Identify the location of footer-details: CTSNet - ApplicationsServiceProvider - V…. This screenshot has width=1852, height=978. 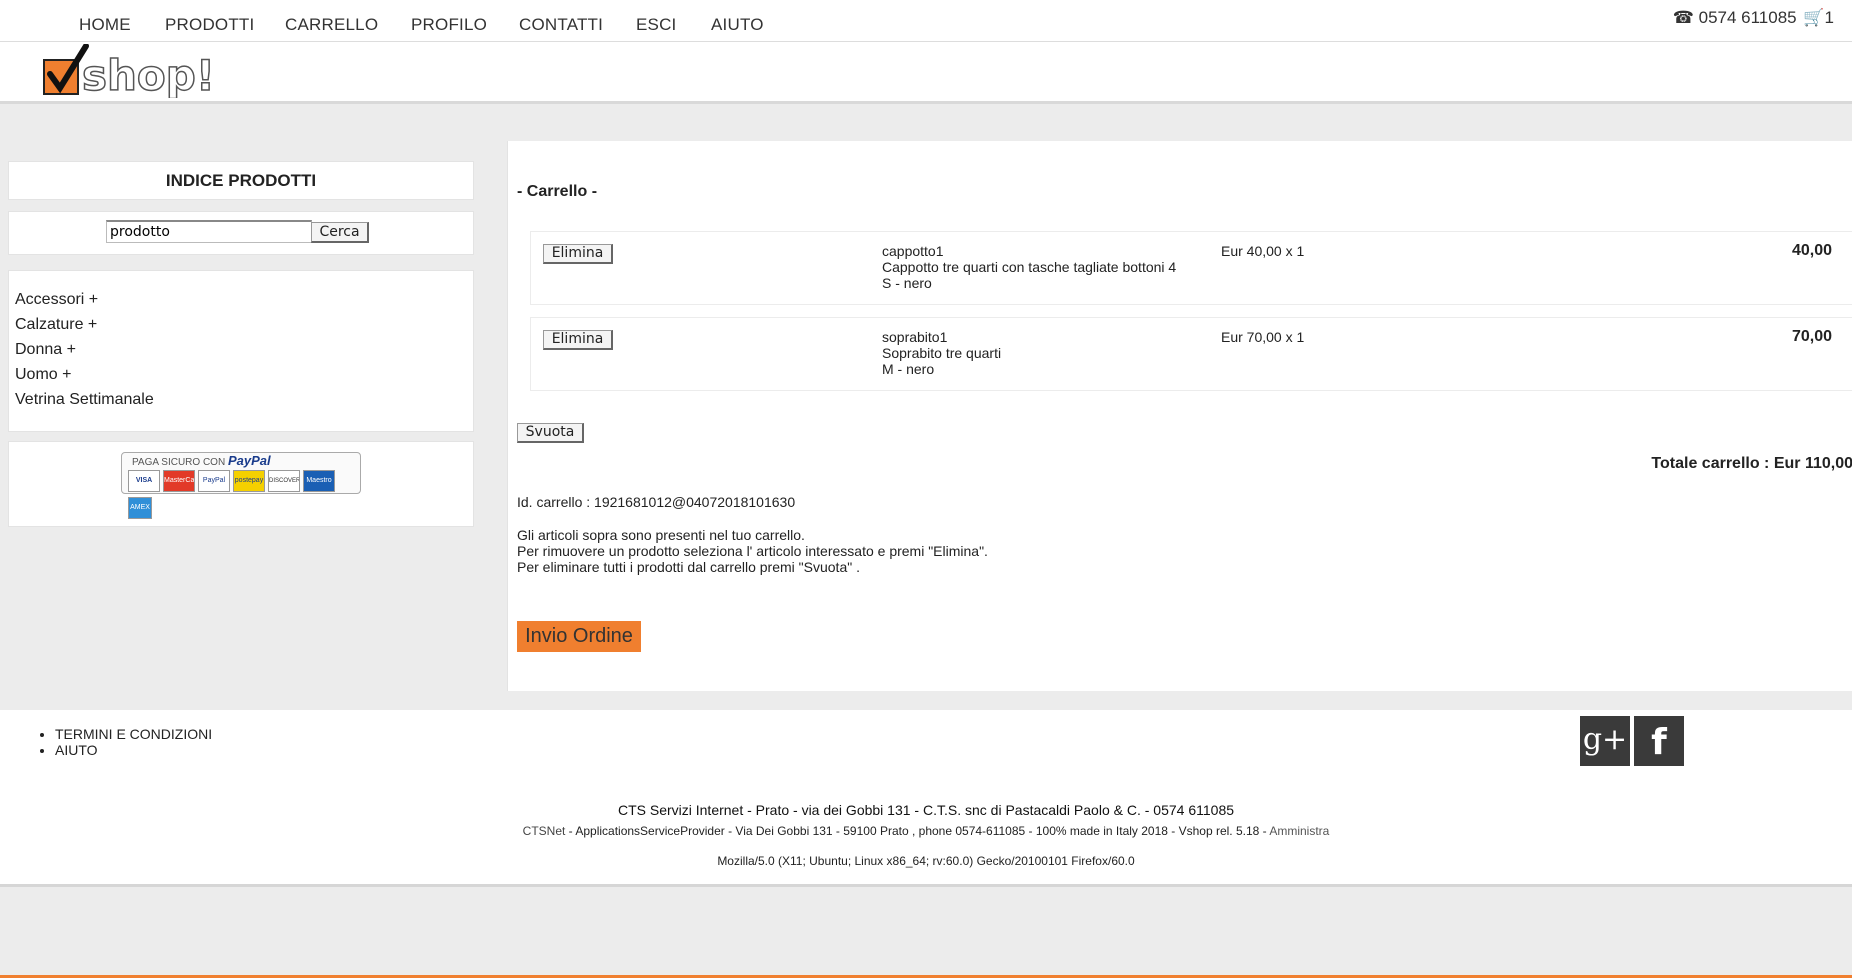
(926, 831).